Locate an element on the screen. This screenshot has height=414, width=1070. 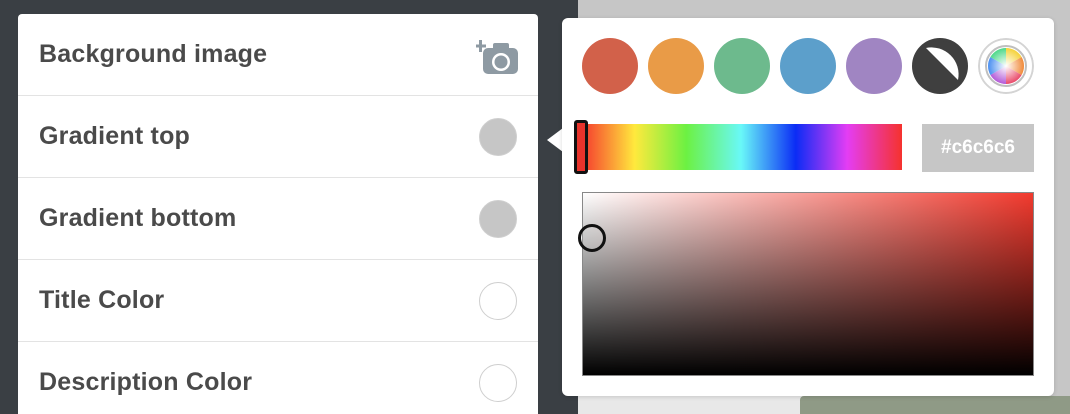
row-description-color: Description Color is located at coordinates (278, 378).